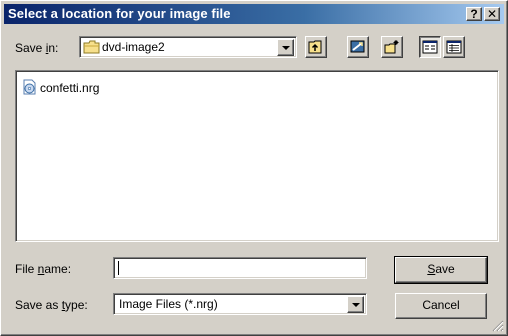 Image resolution: width=508 pixels, height=336 pixels. I want to click on desktop-button, so click(358, 47).